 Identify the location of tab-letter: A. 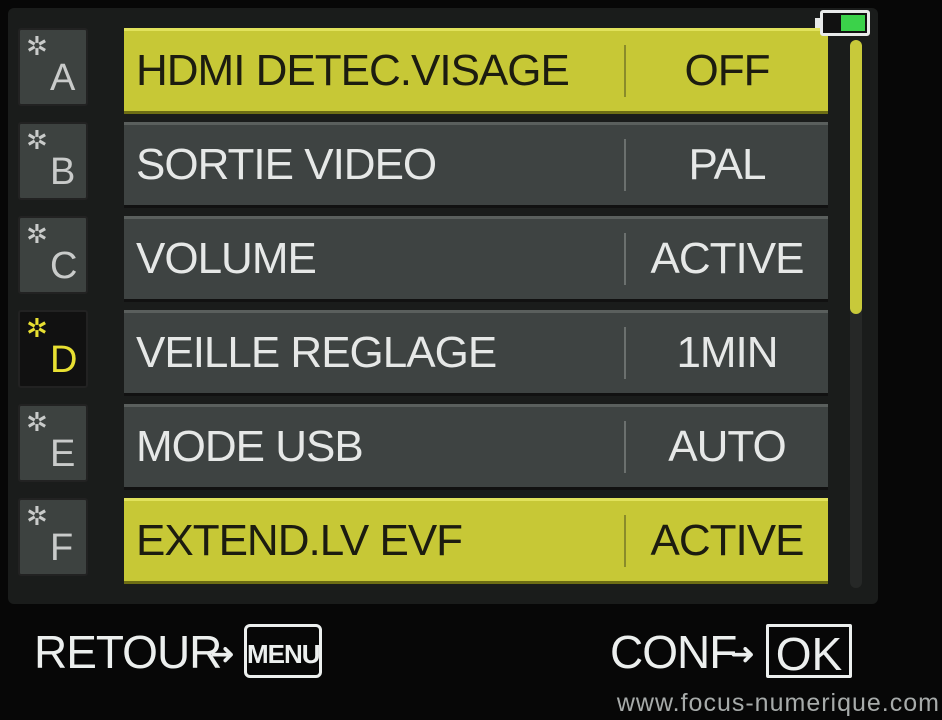
(63, 78).